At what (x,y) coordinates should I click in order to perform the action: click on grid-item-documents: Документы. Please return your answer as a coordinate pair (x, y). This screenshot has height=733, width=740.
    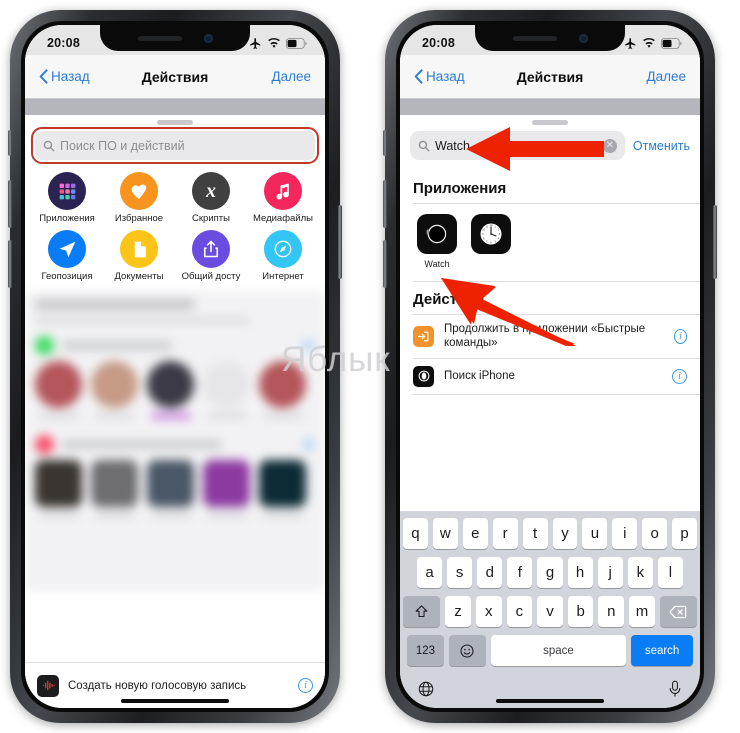
    Looking at the image, I should click on (139, 256).